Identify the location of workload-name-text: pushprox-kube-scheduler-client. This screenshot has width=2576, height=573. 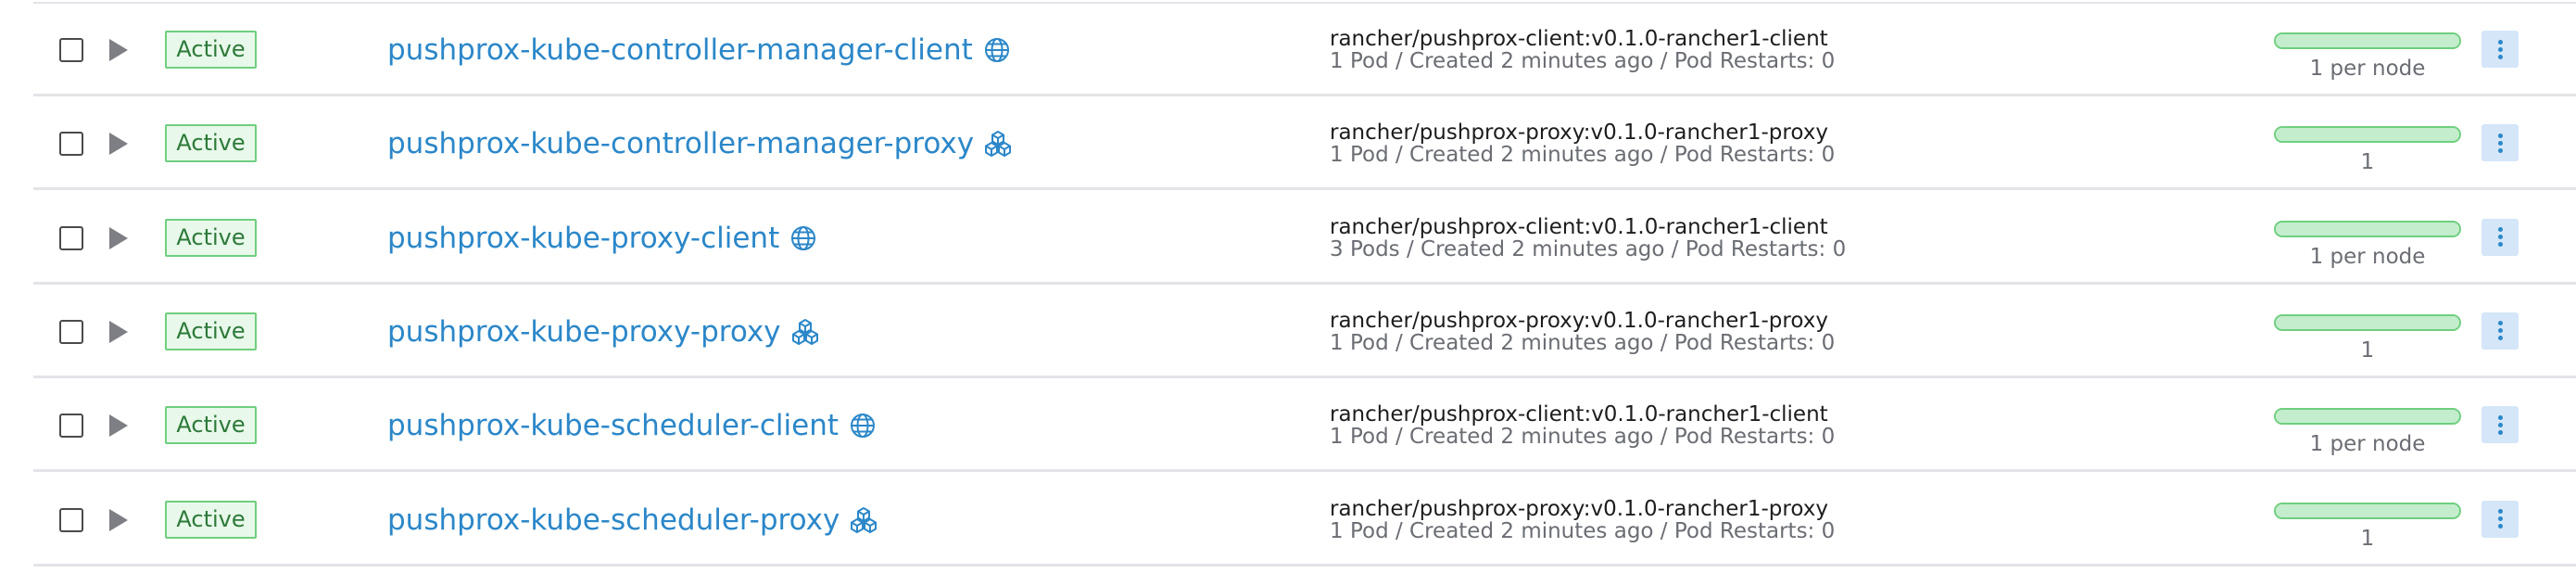
(613, 426).